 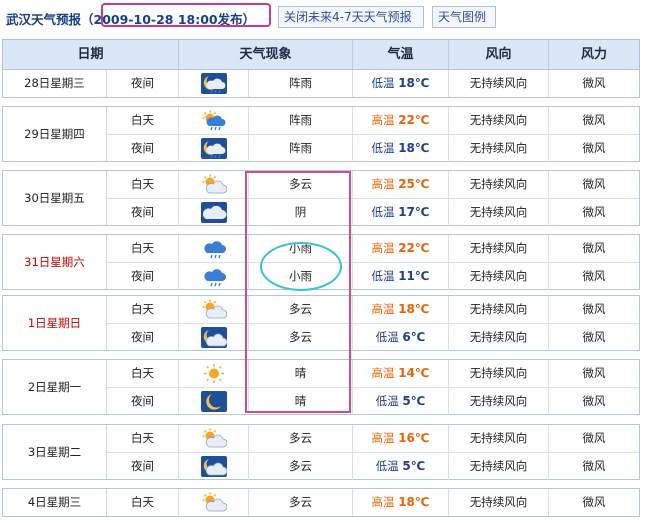 I want to click on temperature-cell: 高温 14℃, so click(x=401, y=373).